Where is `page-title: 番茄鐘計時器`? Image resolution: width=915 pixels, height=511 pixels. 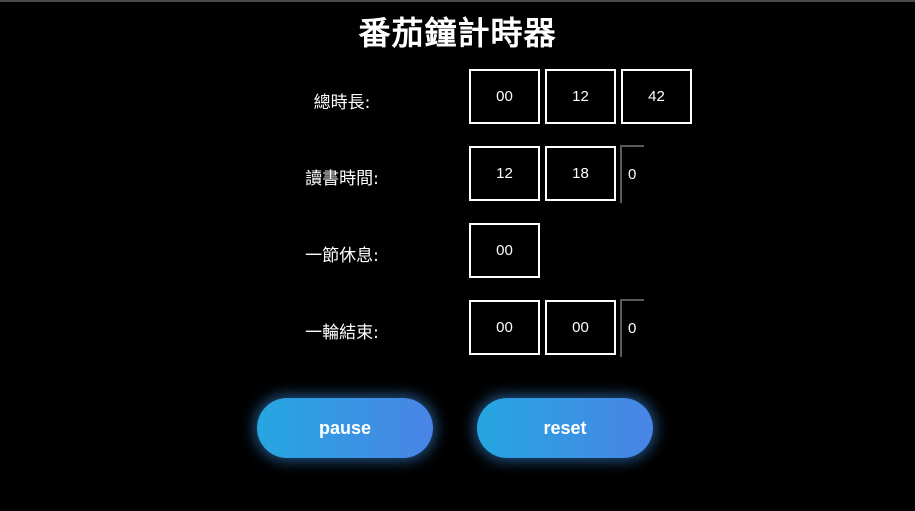 page-title: 番茄鐘計時器 is located at coordinates (457, 33).